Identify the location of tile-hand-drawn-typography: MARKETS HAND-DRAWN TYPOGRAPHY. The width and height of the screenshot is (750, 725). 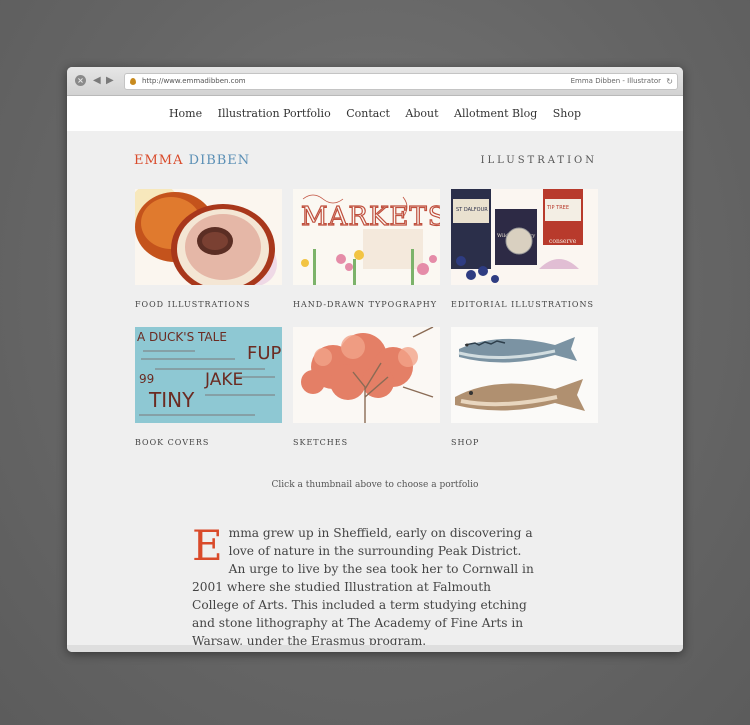
(366, 249).